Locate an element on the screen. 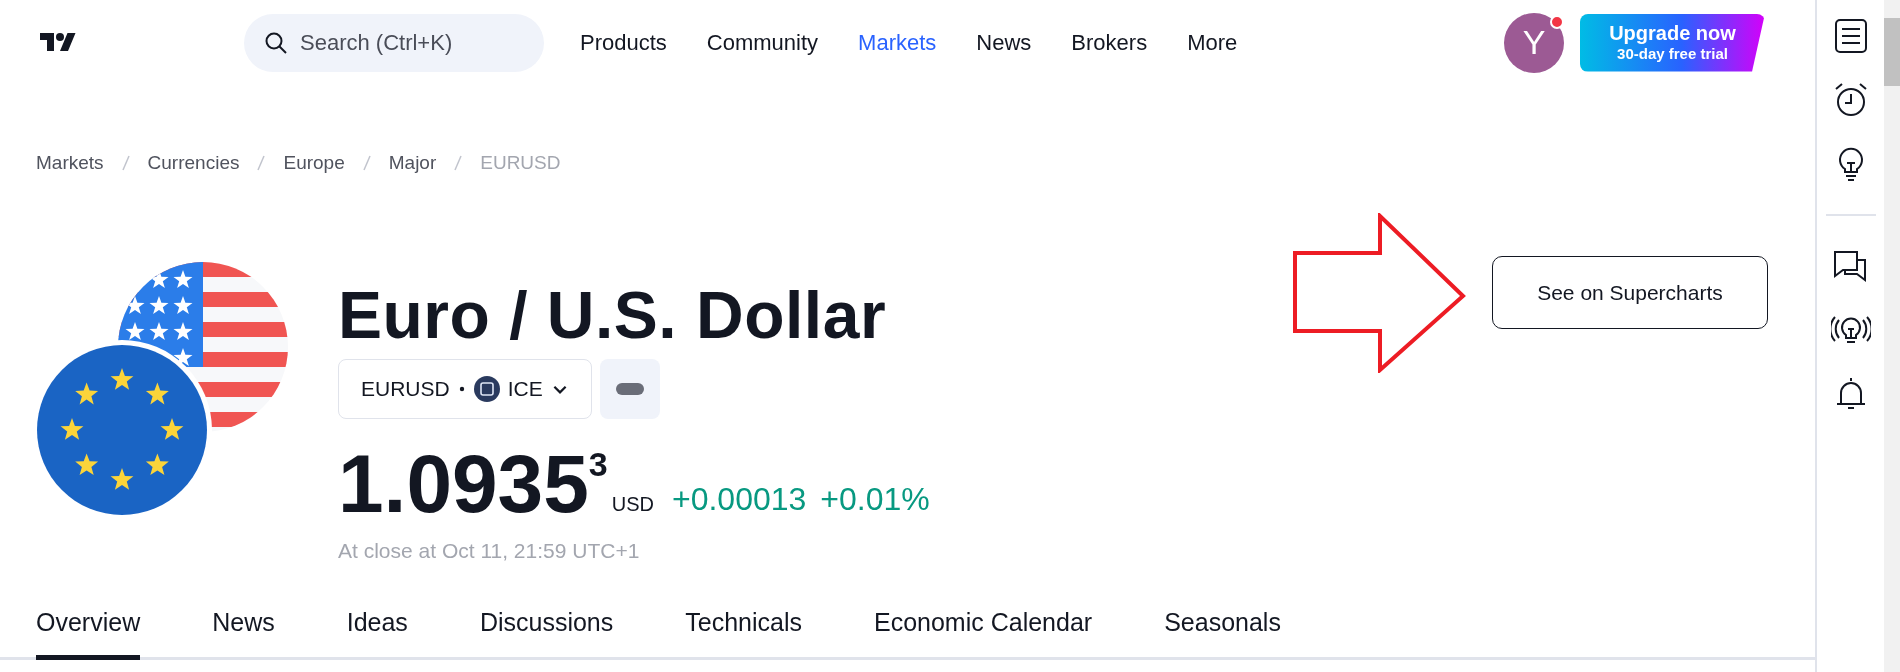 The width and height of the screenshot is (1900, 672). supercharts-button: See on Supercharts is located at coordinates (1630, 292).